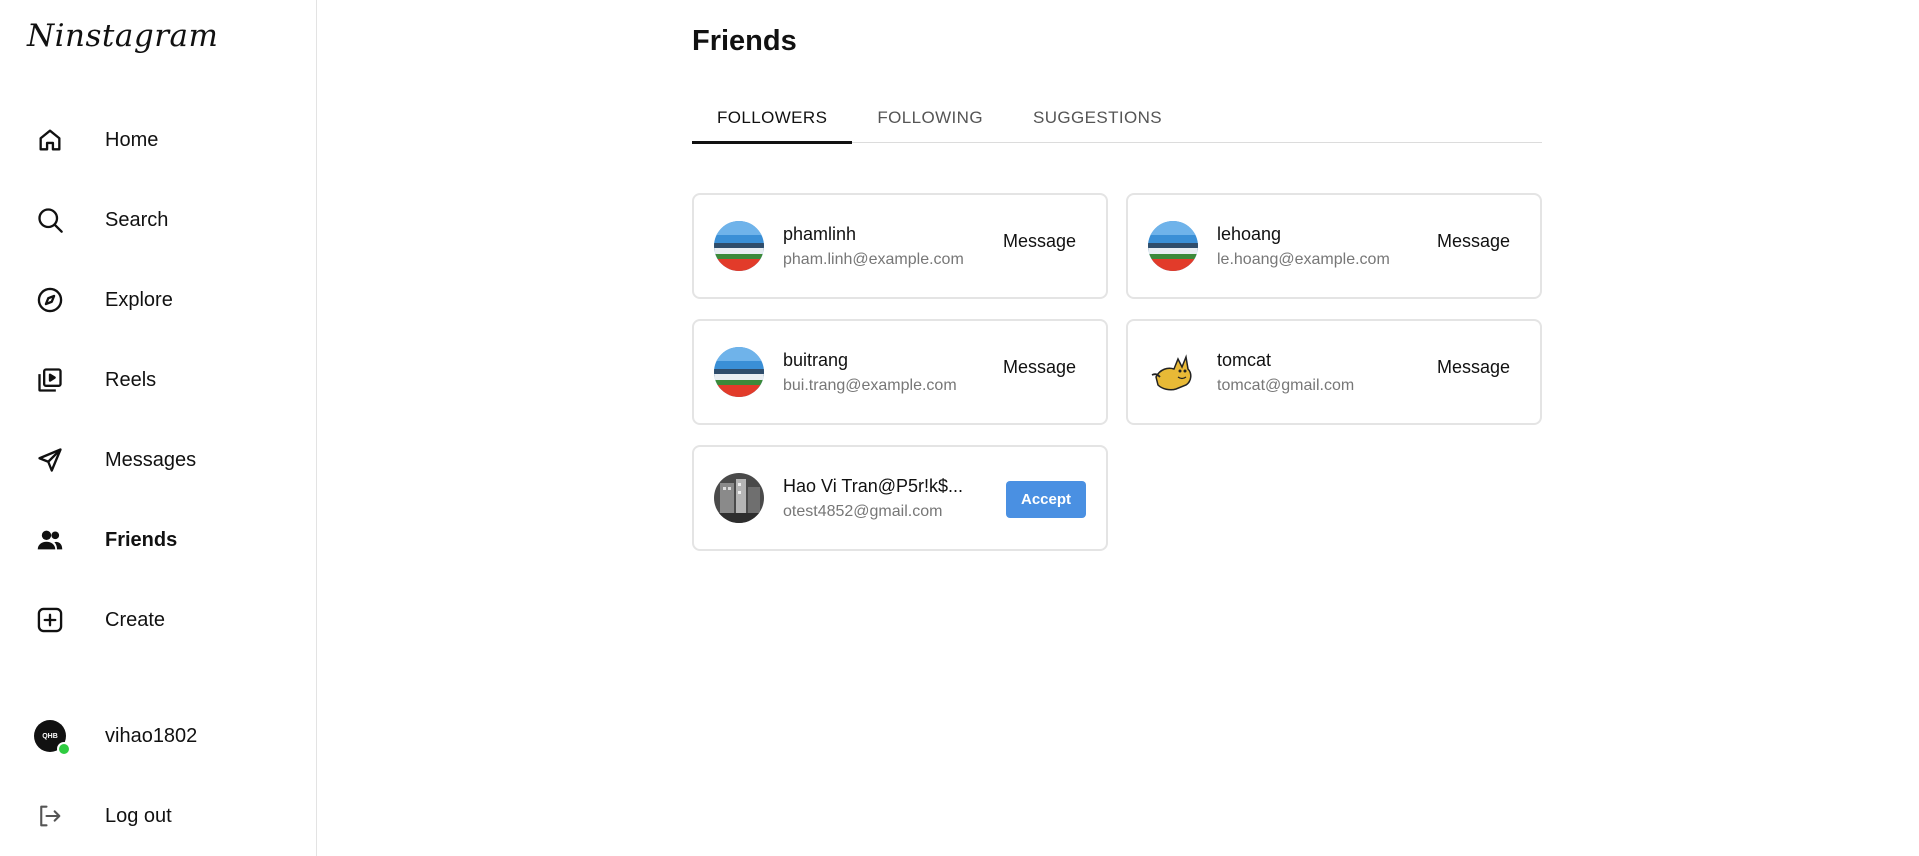 This screenshot has height=856, width=1919. I want to click on friend-info: tomcat tomcat@gmail.com, so click(1317, 372).